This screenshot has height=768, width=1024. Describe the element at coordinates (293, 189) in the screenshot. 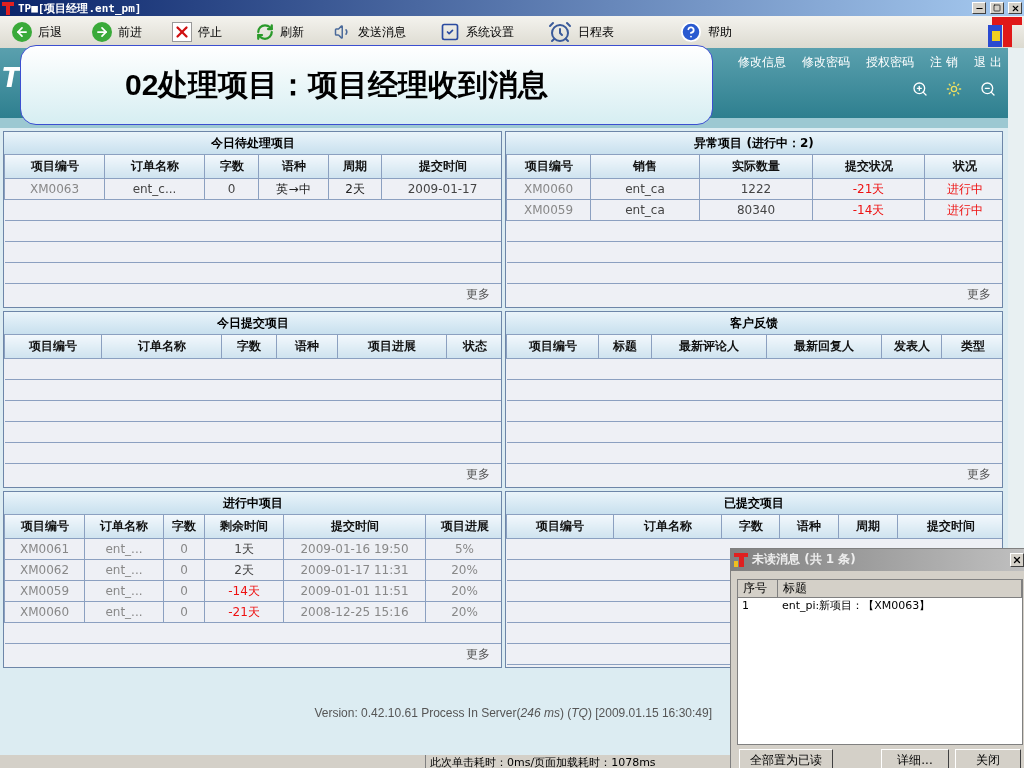

I see `table-cell: 英→中` at that location.